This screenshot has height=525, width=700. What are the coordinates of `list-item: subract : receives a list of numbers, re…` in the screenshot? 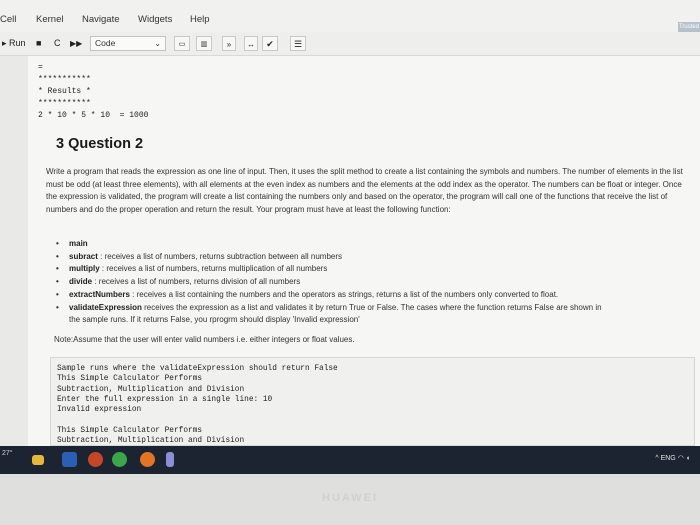 It's located at (371, 257).